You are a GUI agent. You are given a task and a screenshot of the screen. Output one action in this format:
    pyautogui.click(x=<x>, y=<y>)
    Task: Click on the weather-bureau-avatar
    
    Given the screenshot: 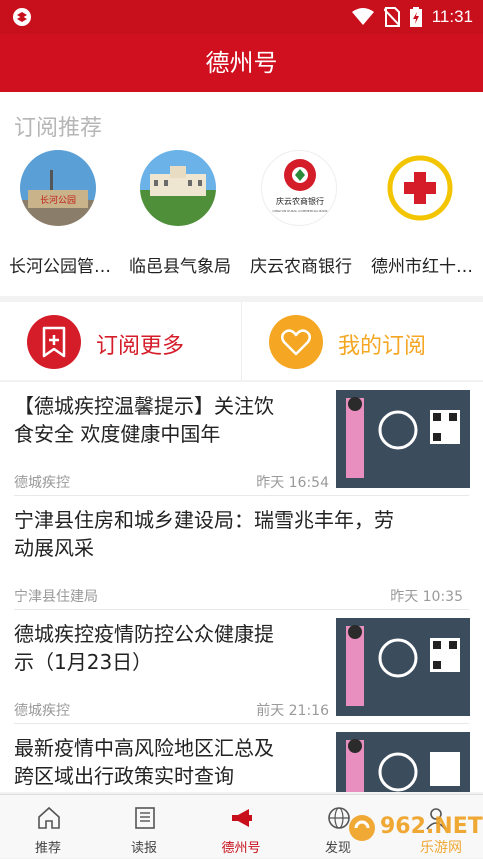 What is the action you would take?
    pyautogui.click(x=178, y=188)
    